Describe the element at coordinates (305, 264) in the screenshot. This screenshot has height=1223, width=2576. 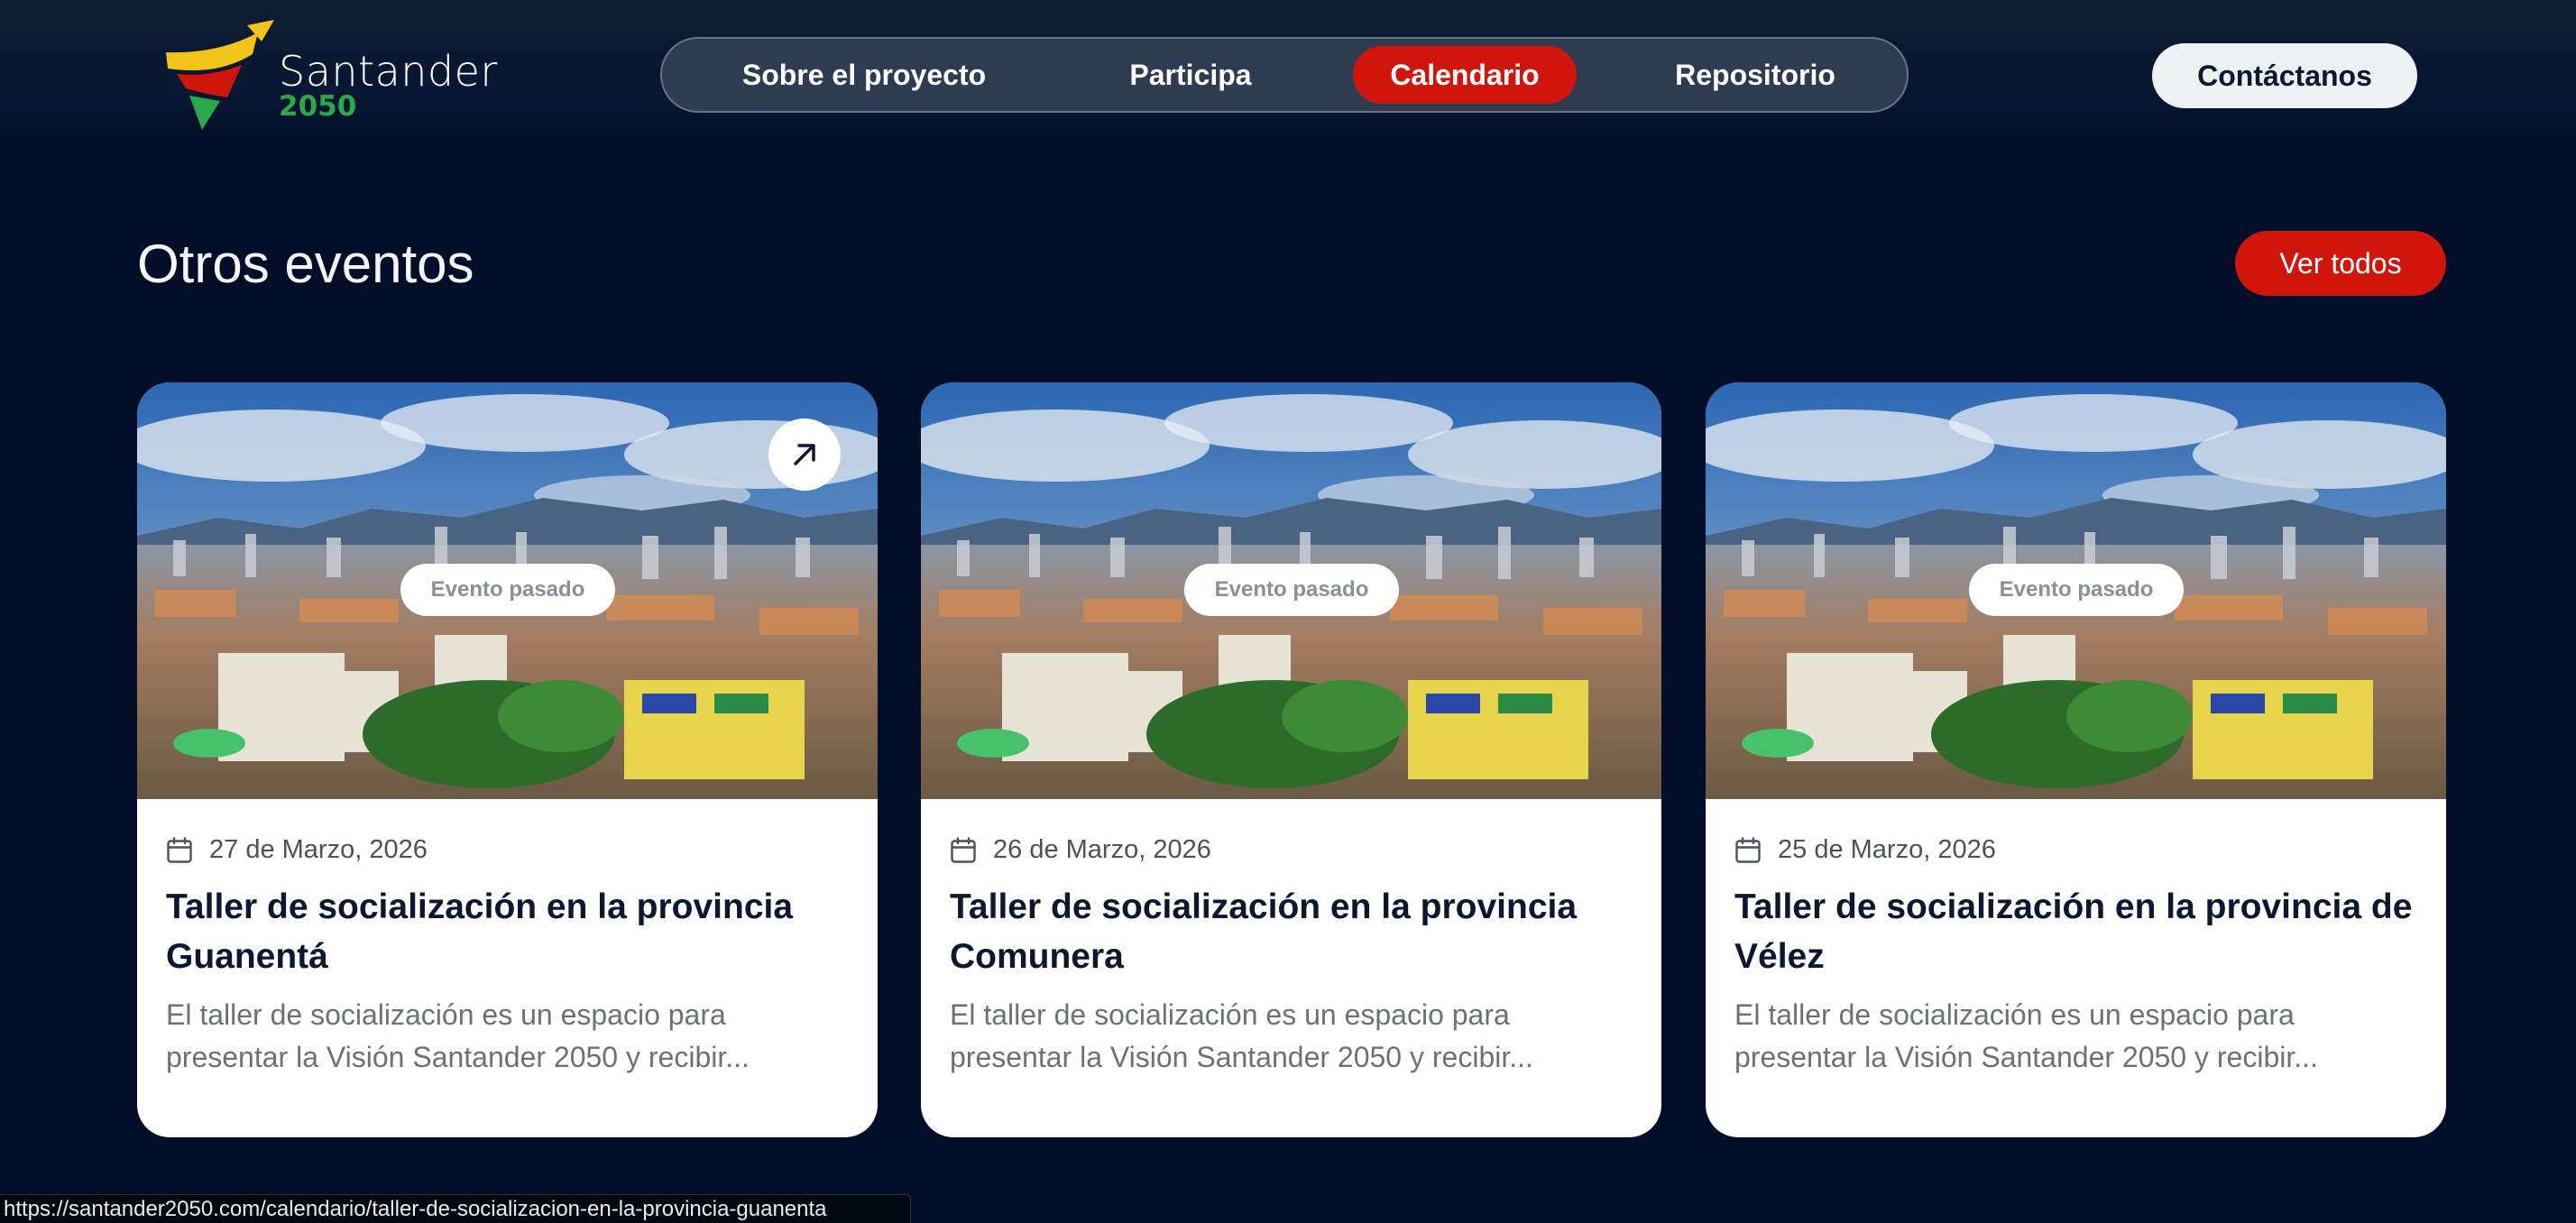
I see `section-title: Otros eventos` at that location.